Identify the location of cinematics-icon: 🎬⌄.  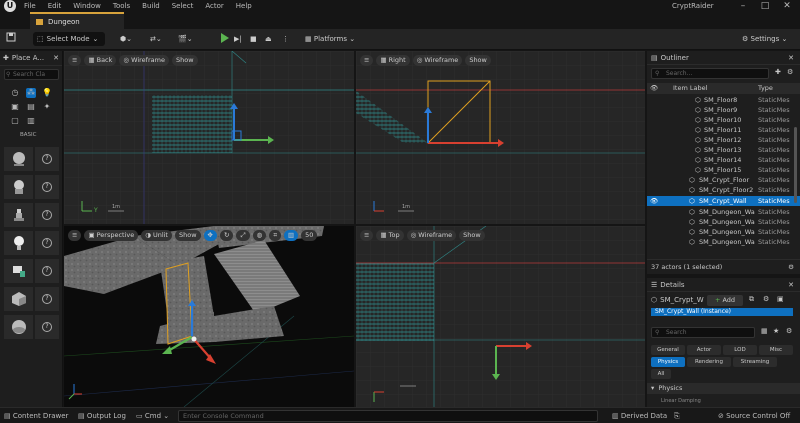
(185, 39).